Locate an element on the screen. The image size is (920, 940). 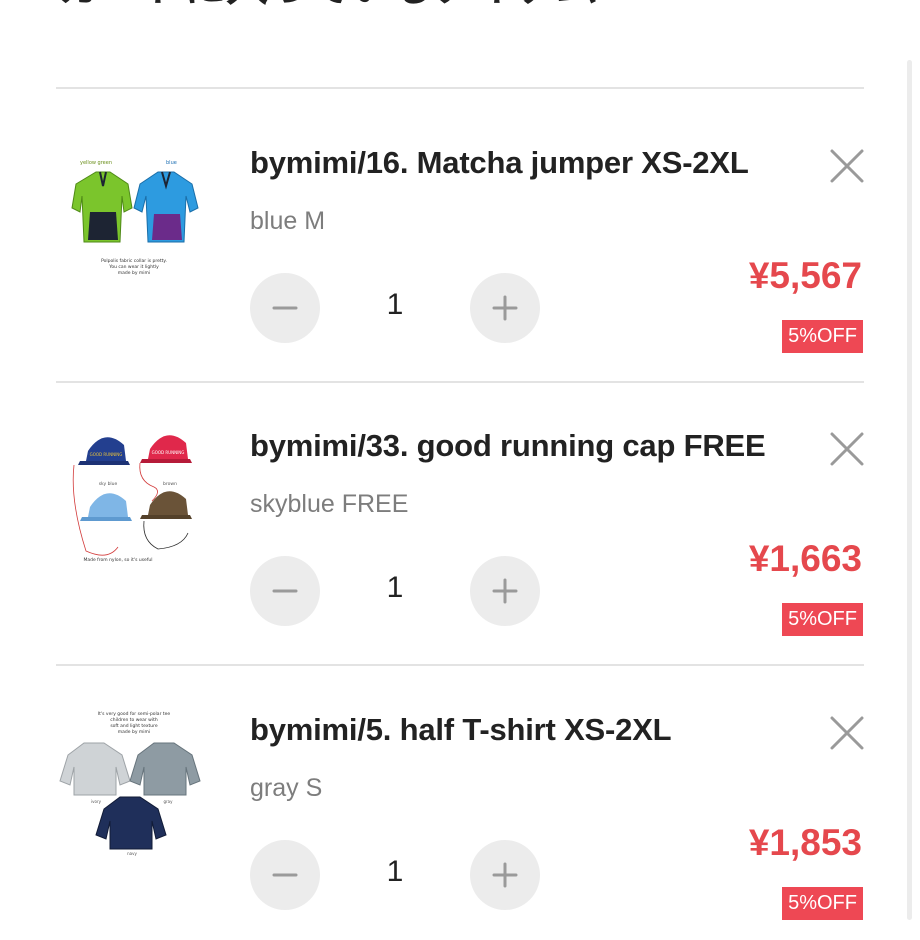
item-variant: blue M is located at coordinates (288, 221).